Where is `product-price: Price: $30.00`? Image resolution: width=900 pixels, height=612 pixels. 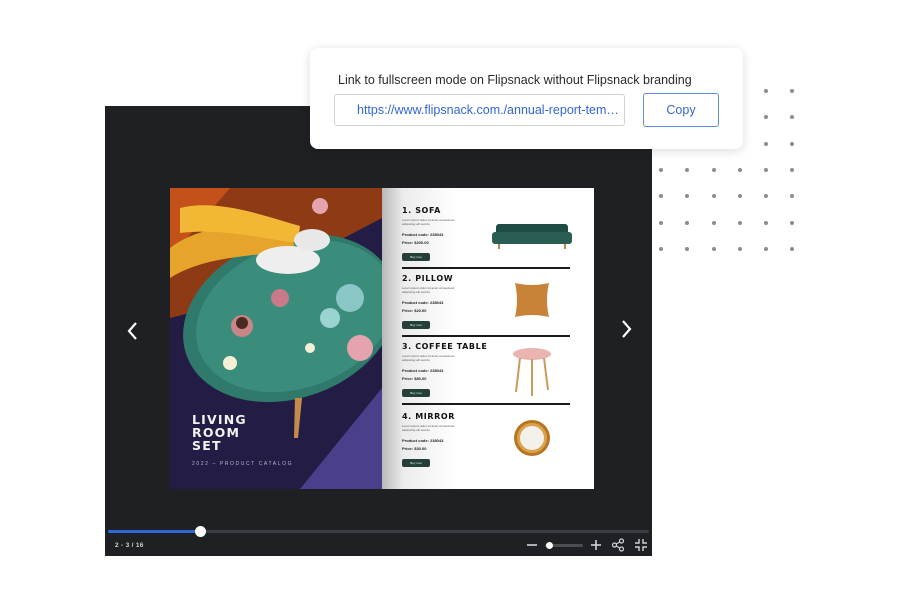 product-price: Price: $30.00 is located at coordinates (414, 448).